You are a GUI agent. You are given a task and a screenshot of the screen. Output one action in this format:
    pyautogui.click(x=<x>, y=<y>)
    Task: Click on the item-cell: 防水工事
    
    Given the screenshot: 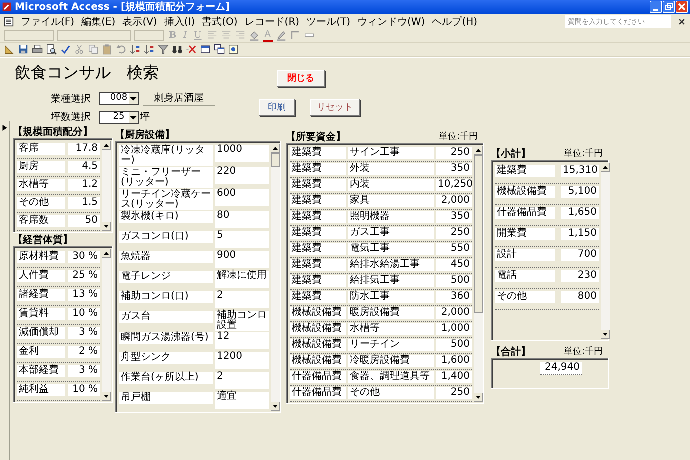 What is the action you would take?
    pyautogui.click(x=391, y=297)
    